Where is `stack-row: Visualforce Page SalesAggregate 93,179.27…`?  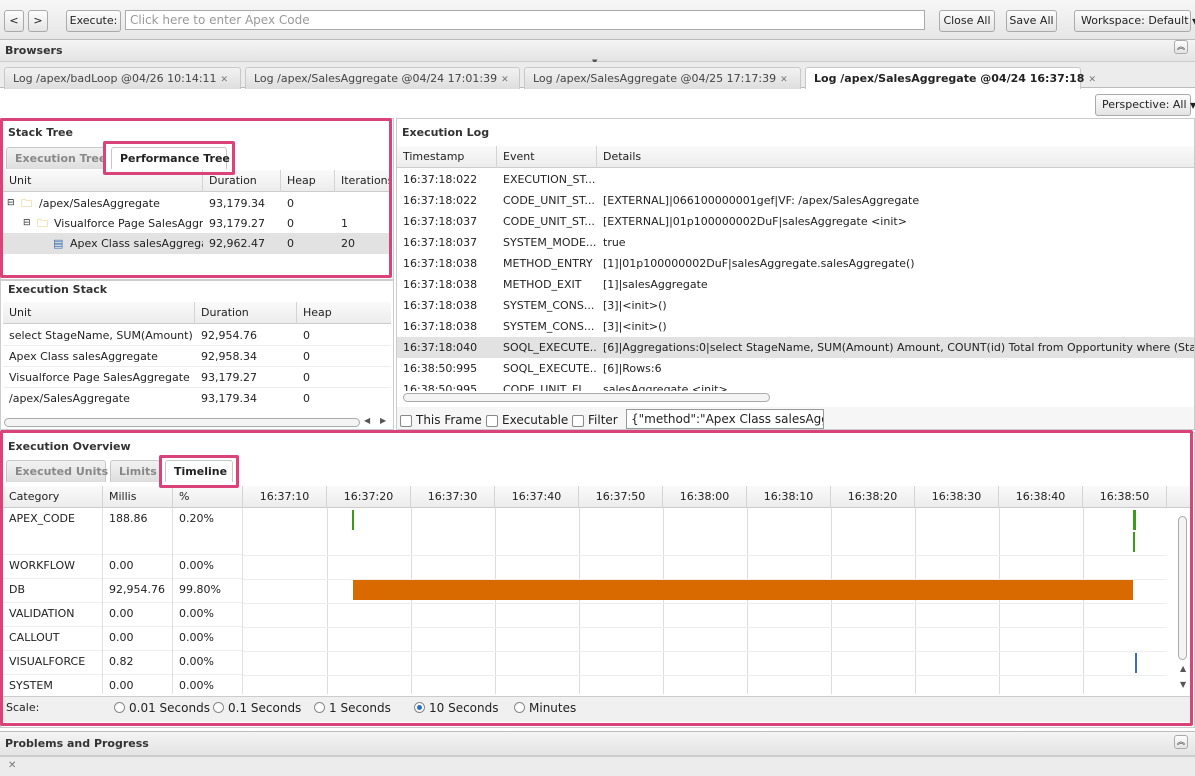
stack-row: Visualforce Page SalesAggregate 93,179.27… is located at coordinates (197, 377).